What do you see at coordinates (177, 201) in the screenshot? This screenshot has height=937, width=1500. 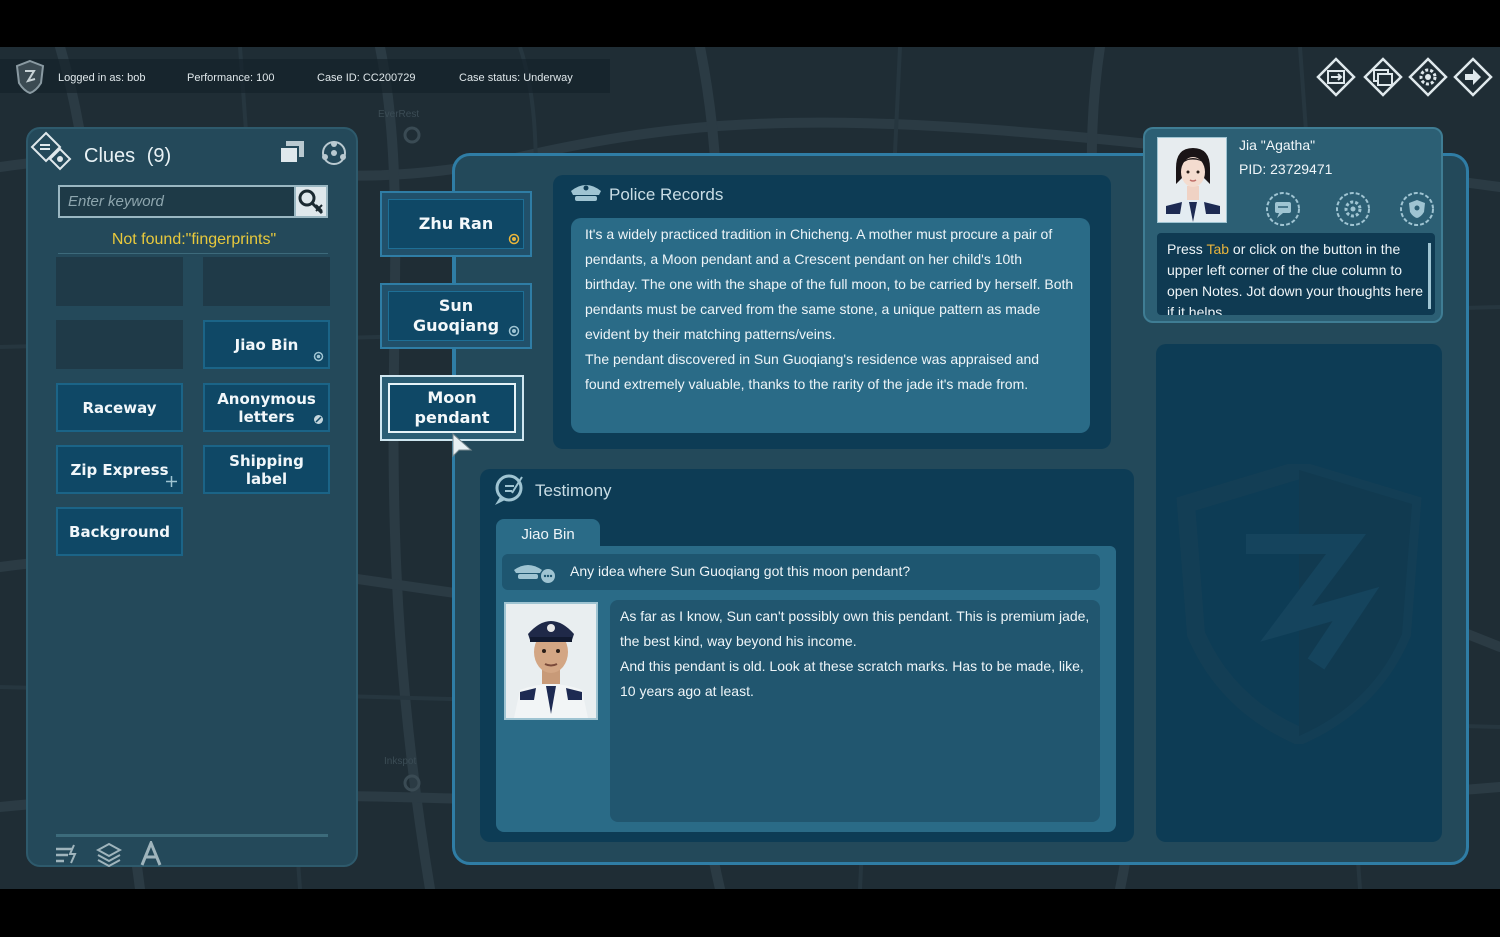 I see `search-input` at bounding box center [177, 201].